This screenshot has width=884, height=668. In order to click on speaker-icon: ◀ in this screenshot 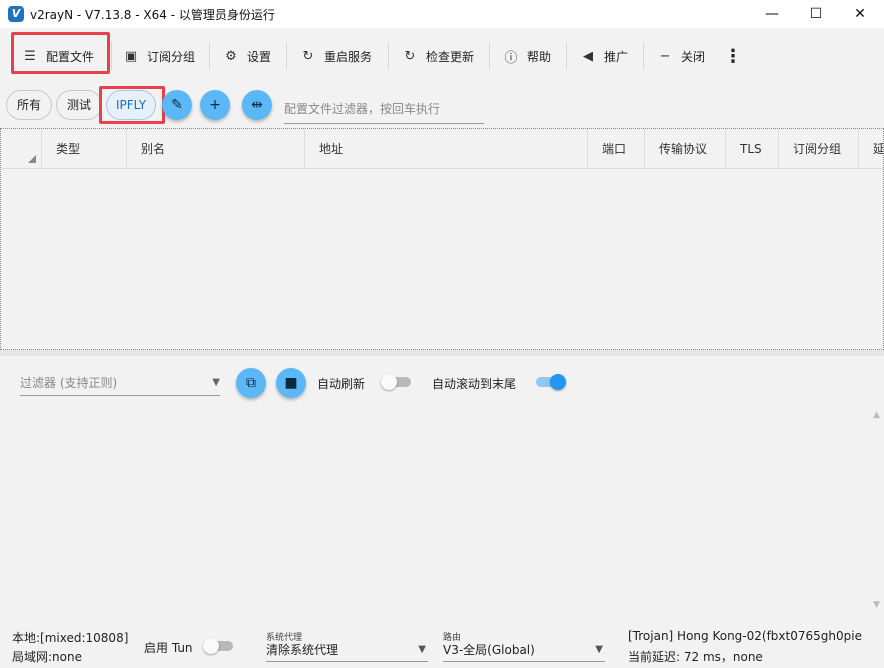, I will do `click(588, 56)`.